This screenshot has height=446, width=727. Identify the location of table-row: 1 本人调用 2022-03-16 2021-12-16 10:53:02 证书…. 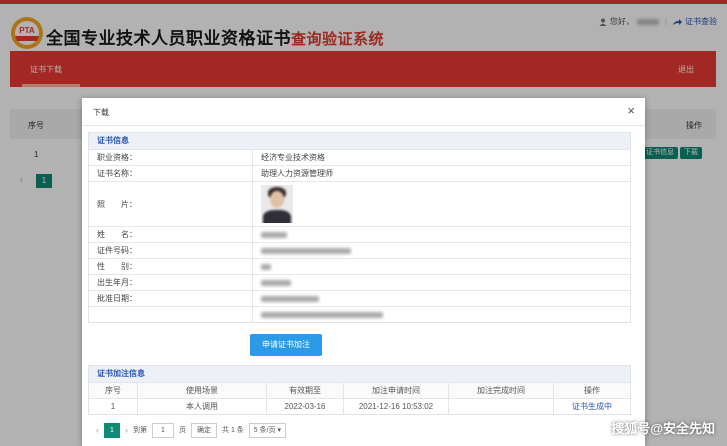
(359, 406).